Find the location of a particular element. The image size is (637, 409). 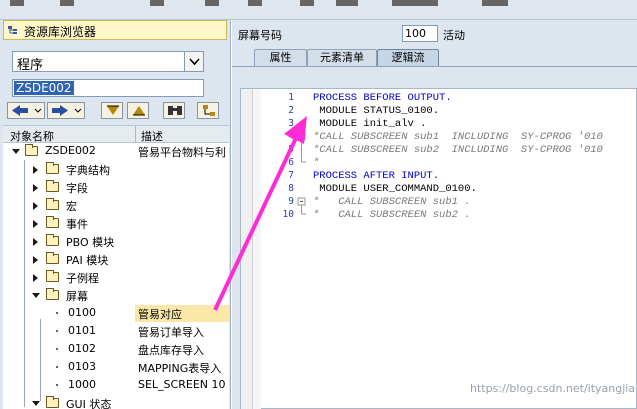

tree-node: 字段 is located at coordinates (116, 187).